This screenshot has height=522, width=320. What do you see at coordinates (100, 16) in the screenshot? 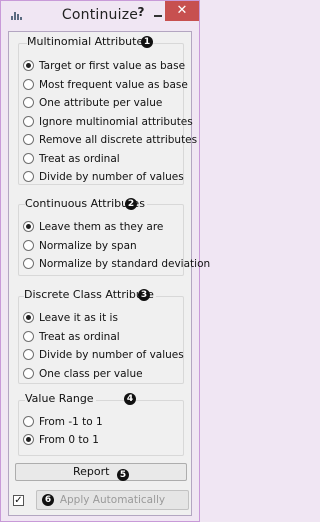
I see `title-bar: Continuize ? ✕` at bounding box center [100, 16].